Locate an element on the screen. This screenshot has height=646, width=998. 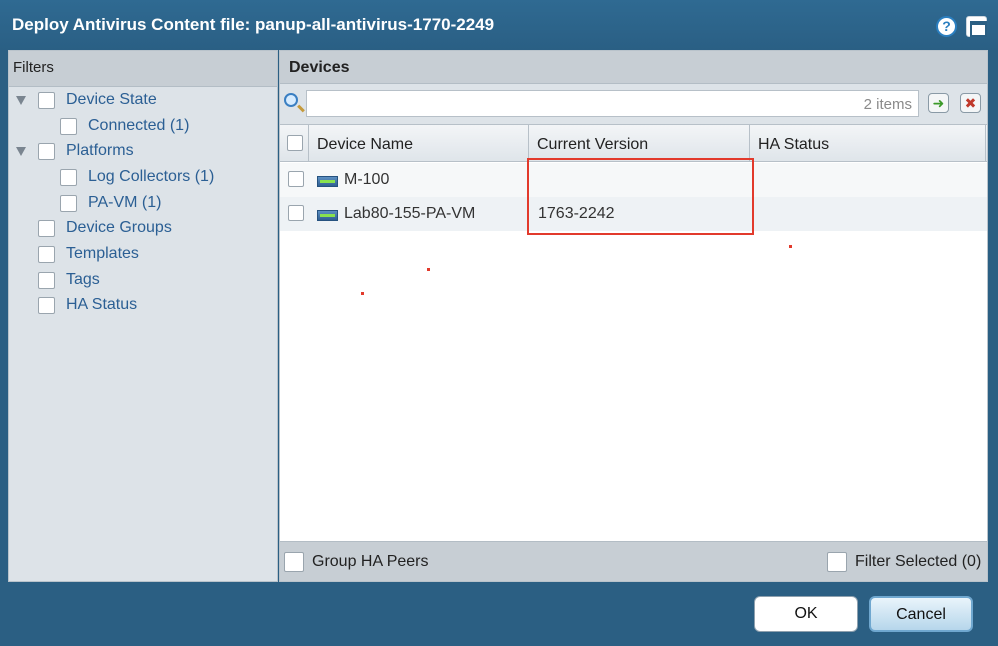
filter-platforms: Platforms is located at coordinates (86, 151).